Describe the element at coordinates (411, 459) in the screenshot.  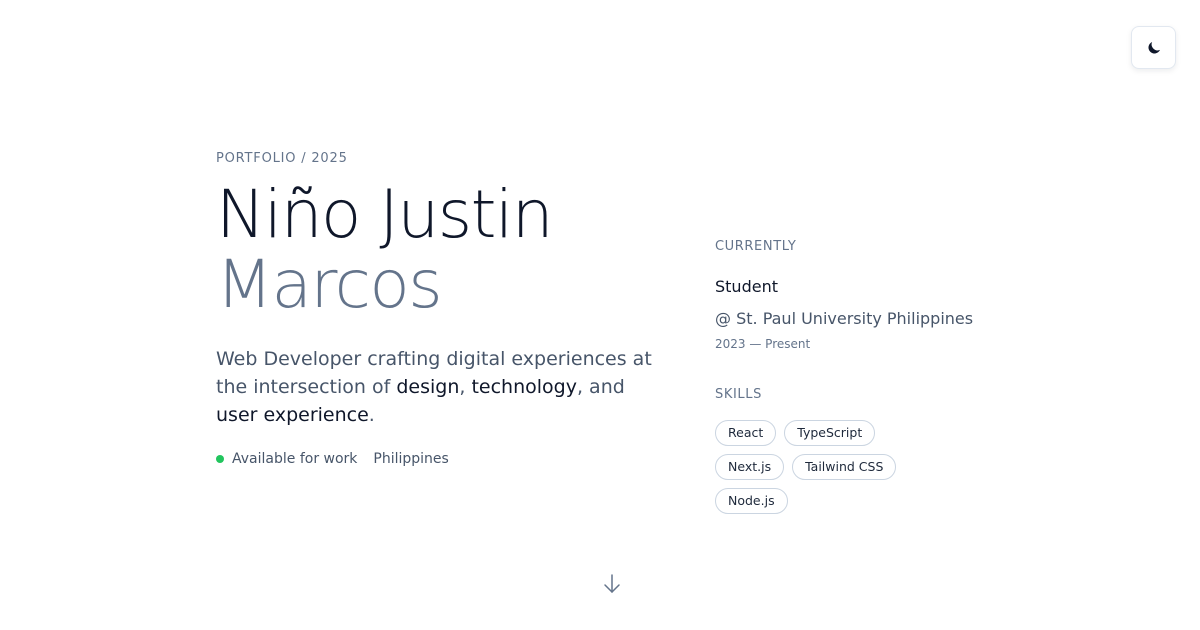
I see `location: Philippines` at that location.